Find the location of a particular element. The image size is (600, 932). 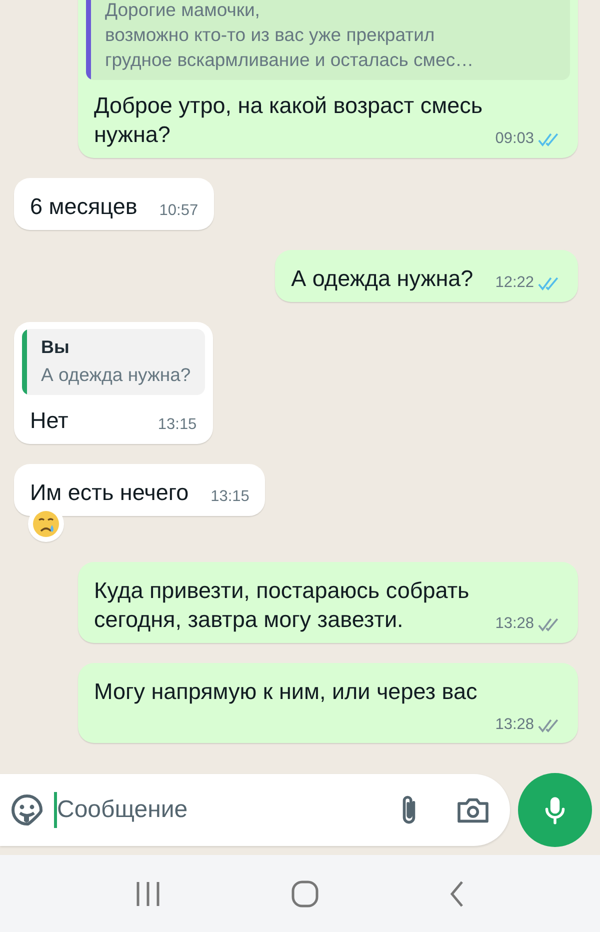

message-text: Доброе утро, на какой возраст смесь нужна? is located at coordinates (288, 120).